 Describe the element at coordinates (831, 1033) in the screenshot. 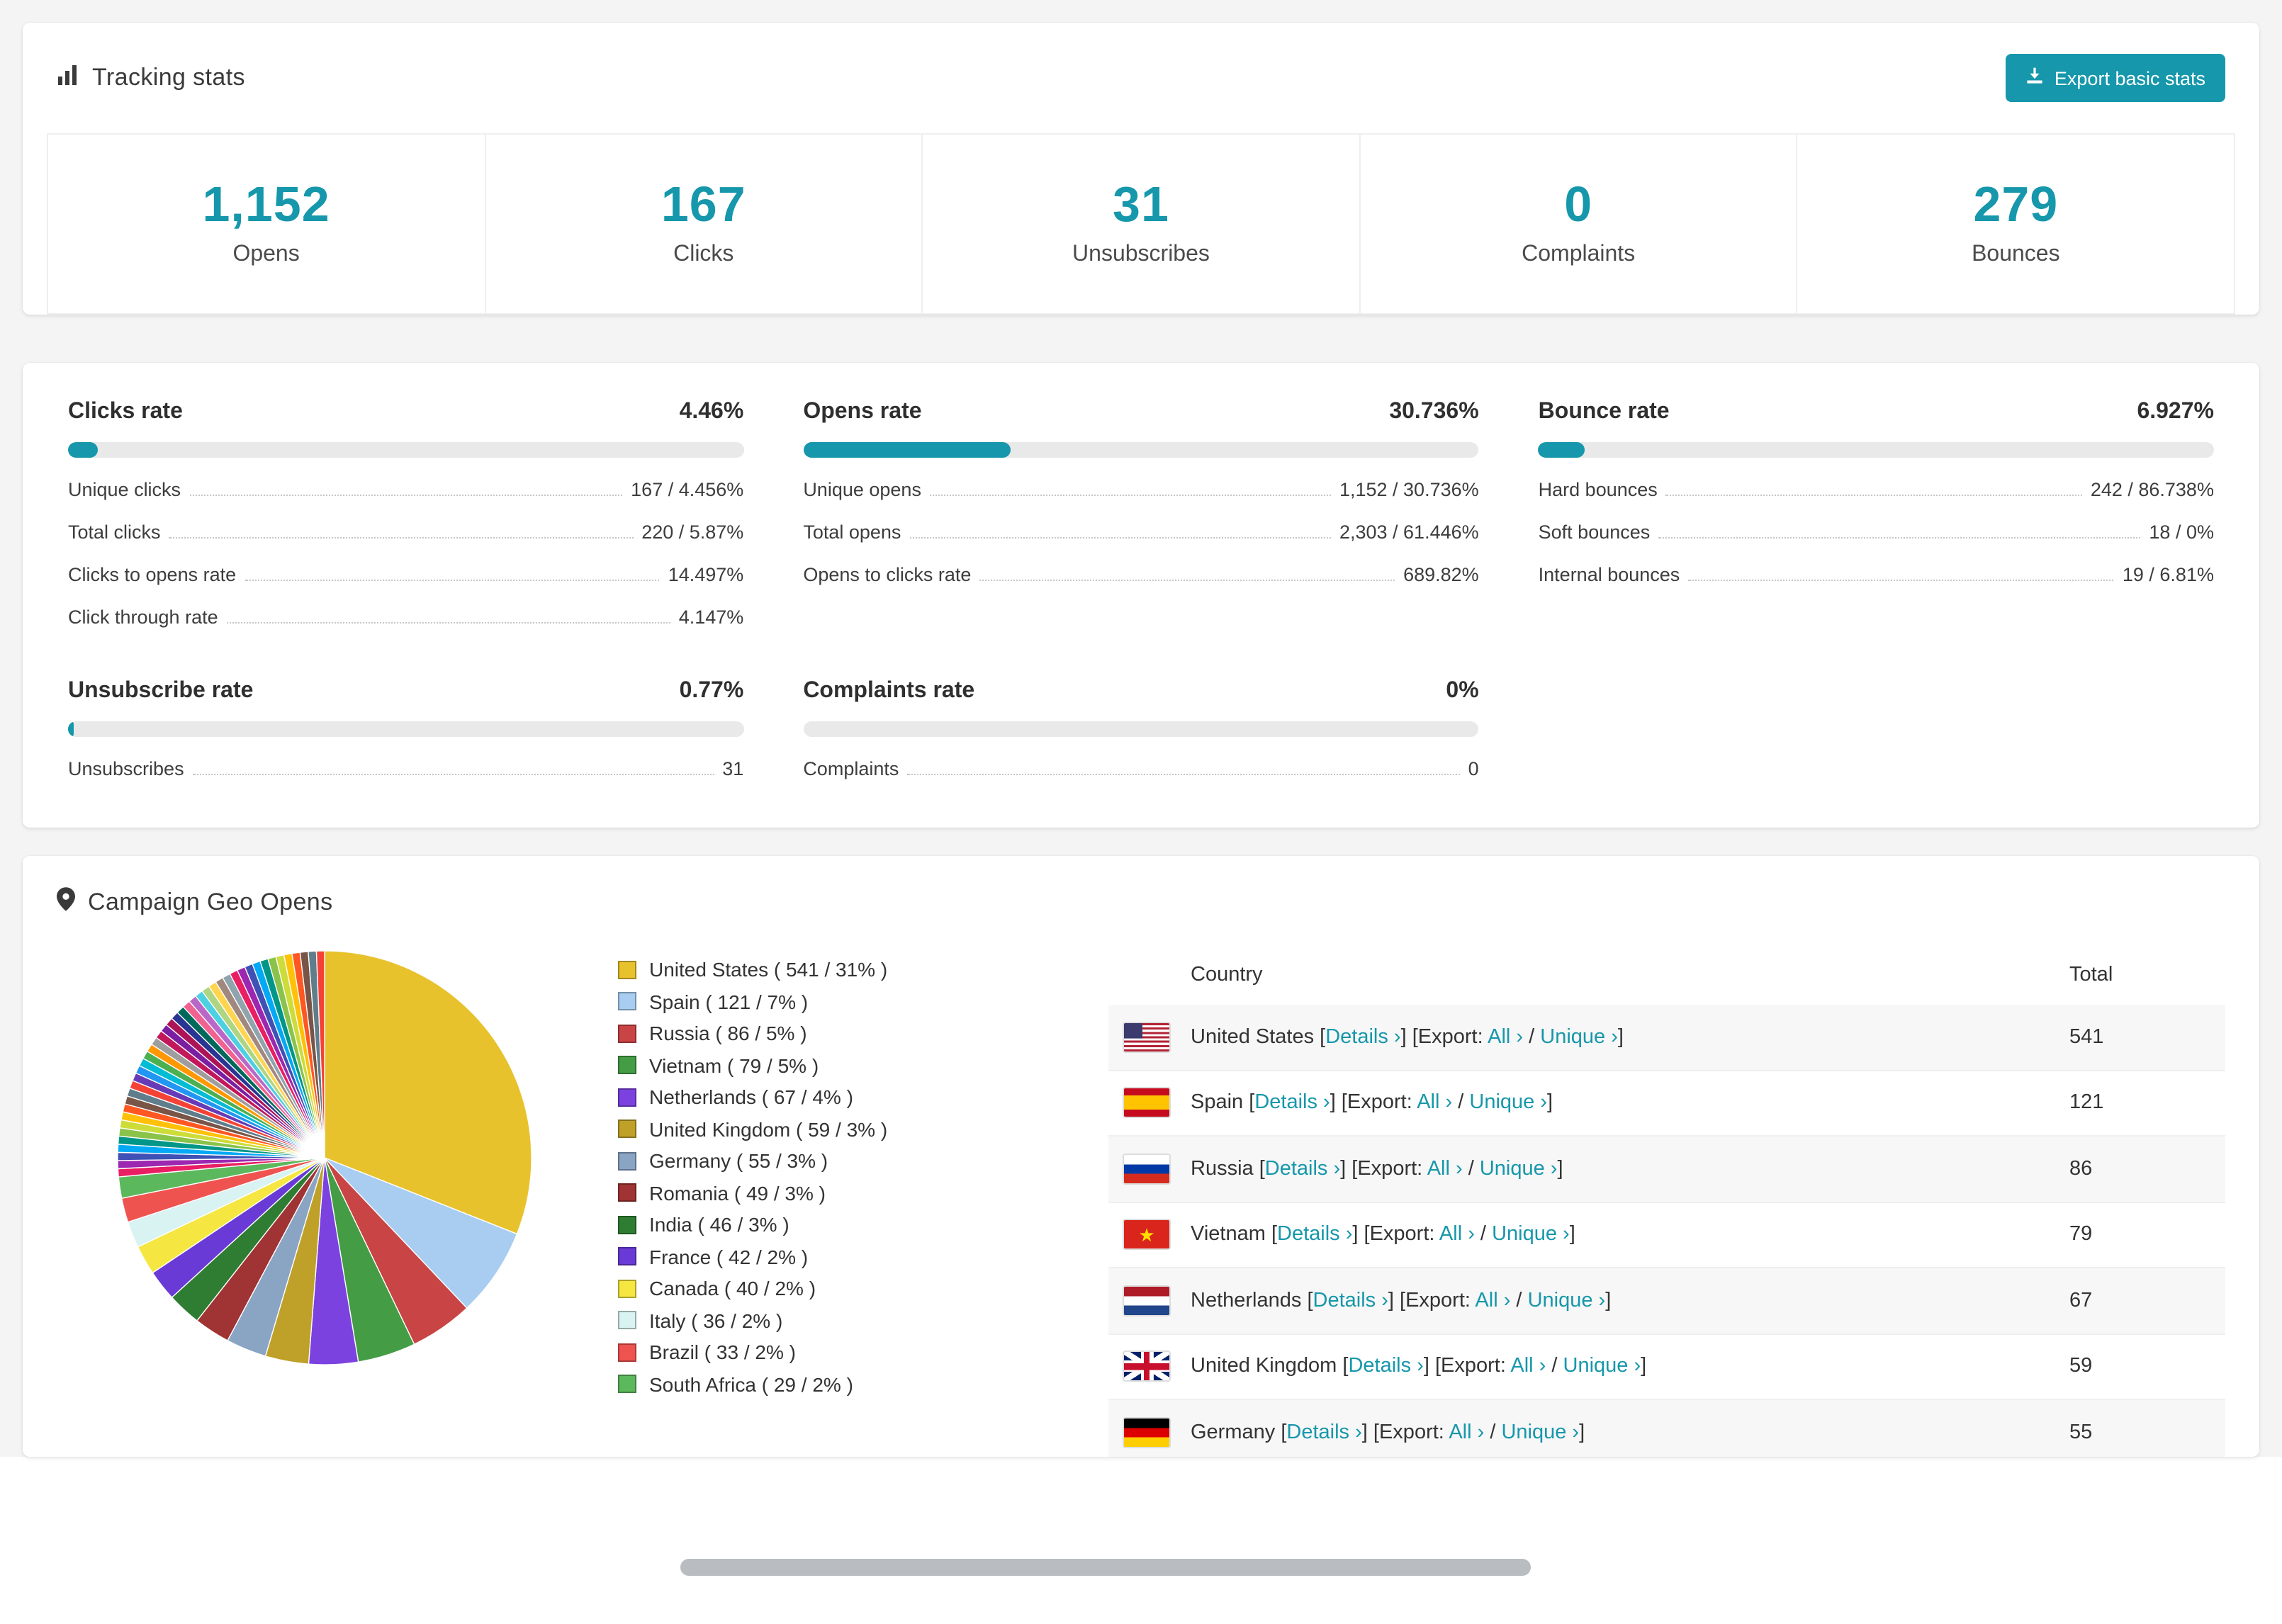

I see `legend-item-russia: Russia ( 86 / 5% )` at that location.